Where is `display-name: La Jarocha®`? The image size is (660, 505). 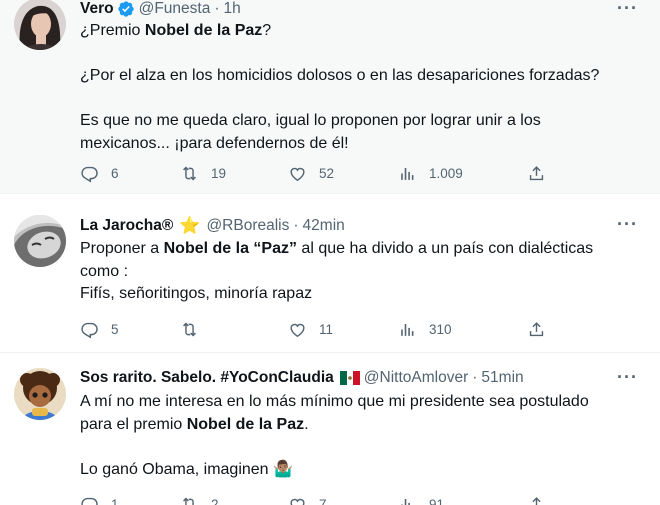 display-name: La Jarocha® is located at coordinates (126, 226).